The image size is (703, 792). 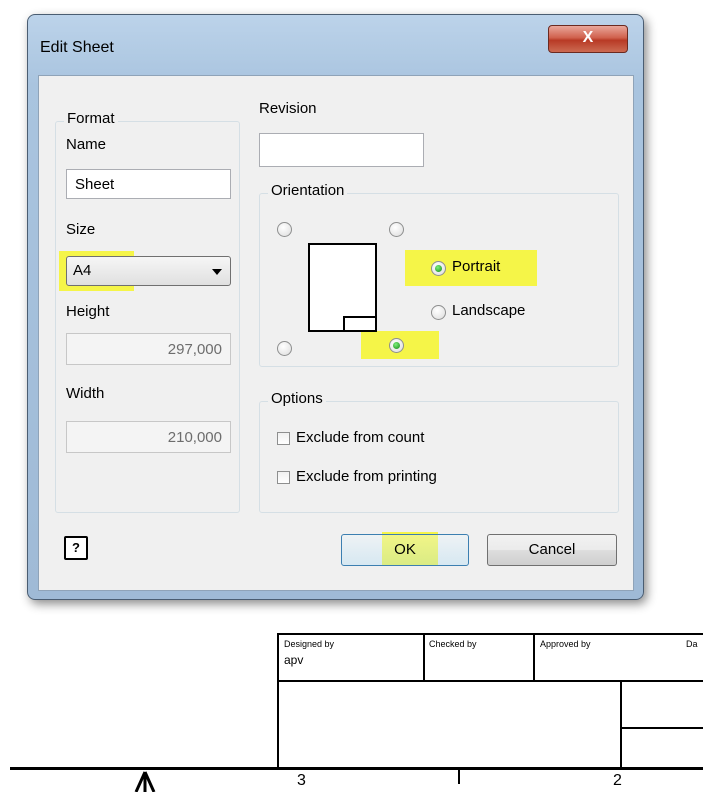 I want to click on zone-tick, so click(x=459, y=777).